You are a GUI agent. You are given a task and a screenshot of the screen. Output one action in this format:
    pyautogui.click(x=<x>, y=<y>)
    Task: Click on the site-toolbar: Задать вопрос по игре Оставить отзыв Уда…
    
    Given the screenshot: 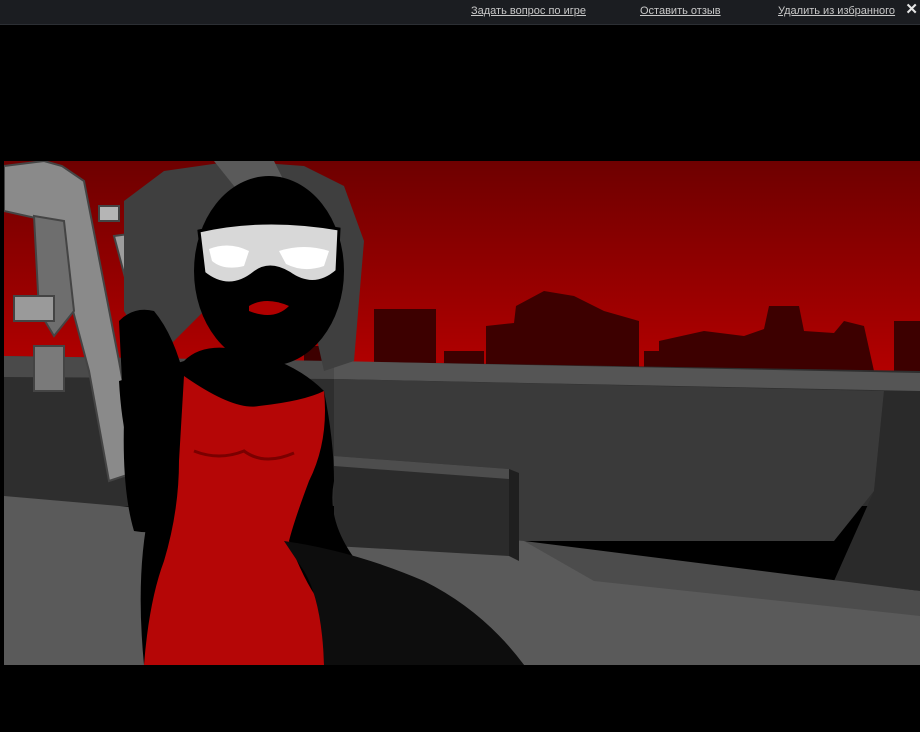 What is the action you would take?
    pyautogui.click(x=460, y=12)
    